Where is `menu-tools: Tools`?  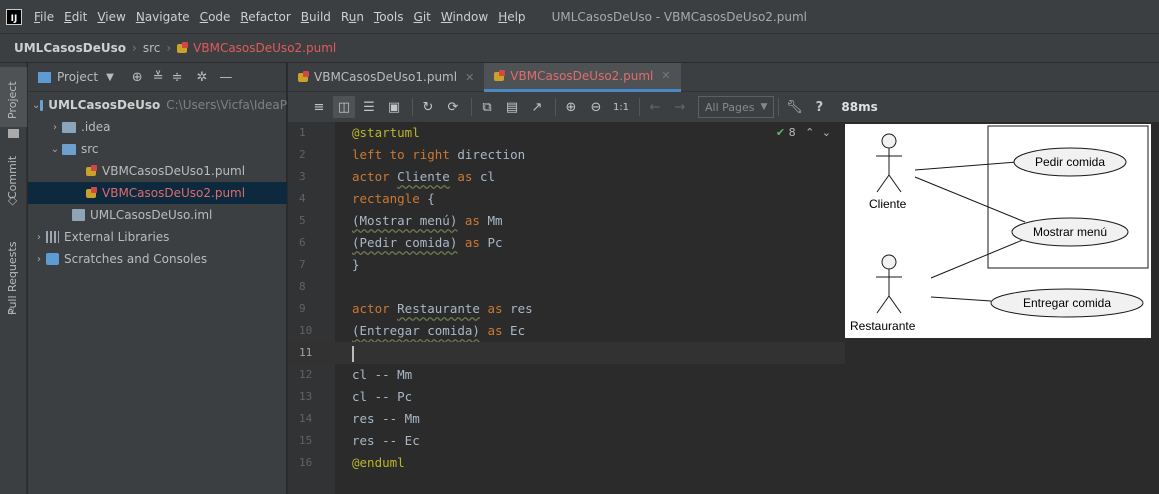 menu-tools: Tools is located at coordinates (389, 17).